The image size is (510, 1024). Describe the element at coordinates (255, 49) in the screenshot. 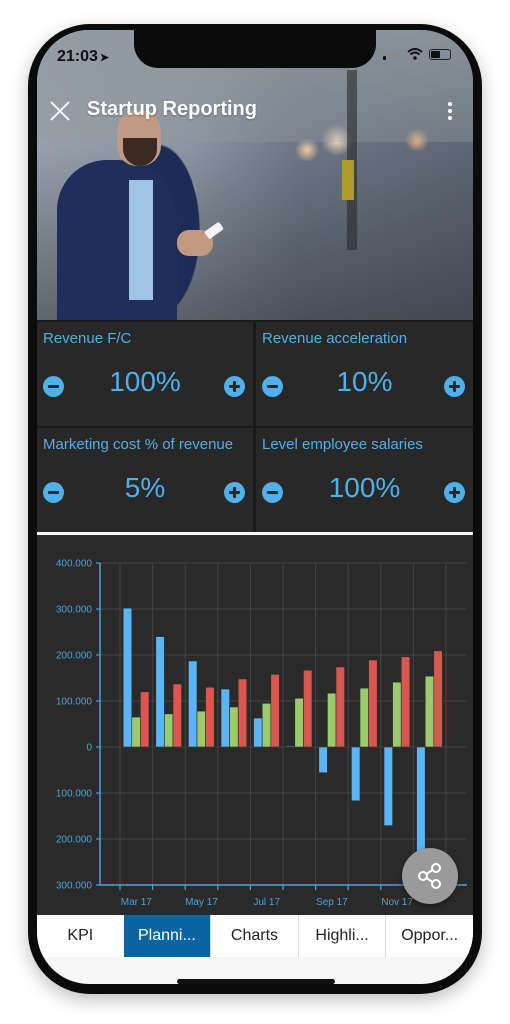

I see `notch` at that location.